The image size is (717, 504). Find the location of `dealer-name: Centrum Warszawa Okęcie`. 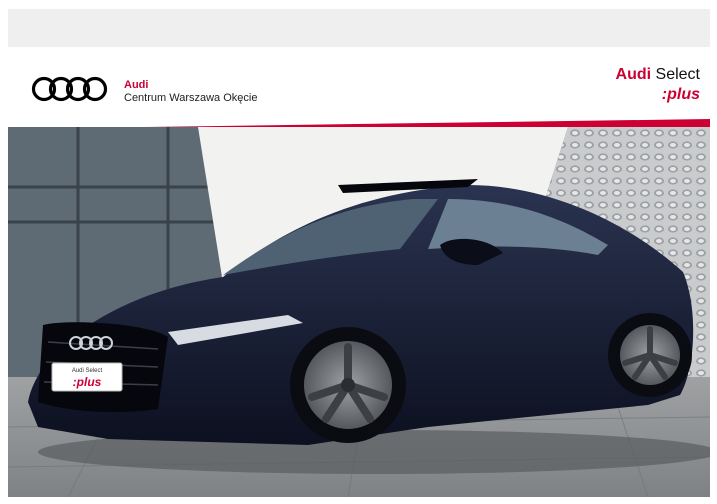

dealer-name: Centrum Warszawa Okęcie is located at coordinates (191, 98).